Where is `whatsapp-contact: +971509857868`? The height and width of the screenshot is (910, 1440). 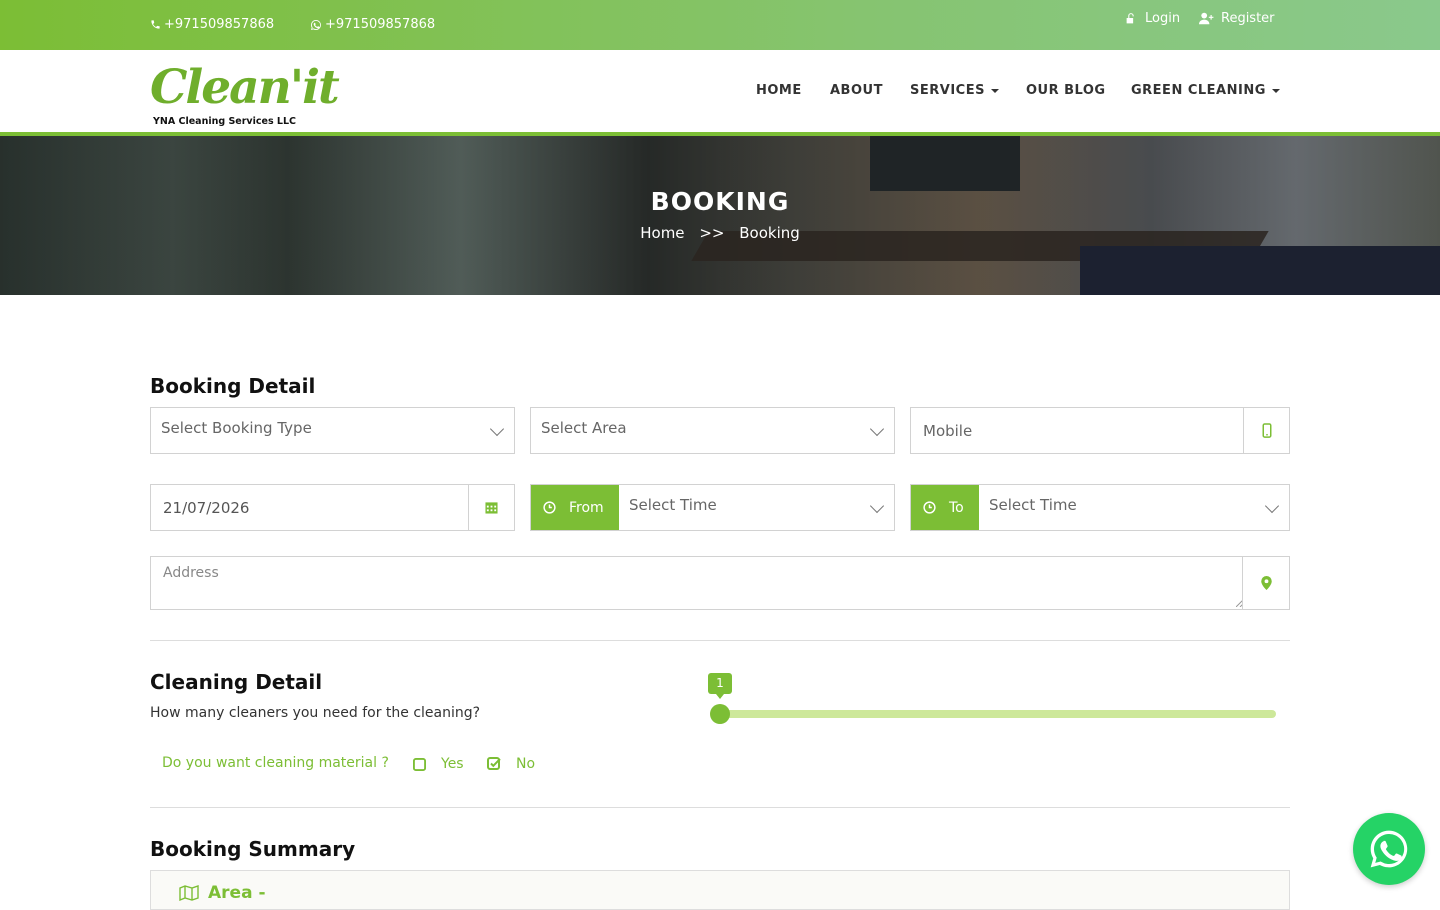
whatsapp-contact: +971509857868 is located at coordinates (372, 24).